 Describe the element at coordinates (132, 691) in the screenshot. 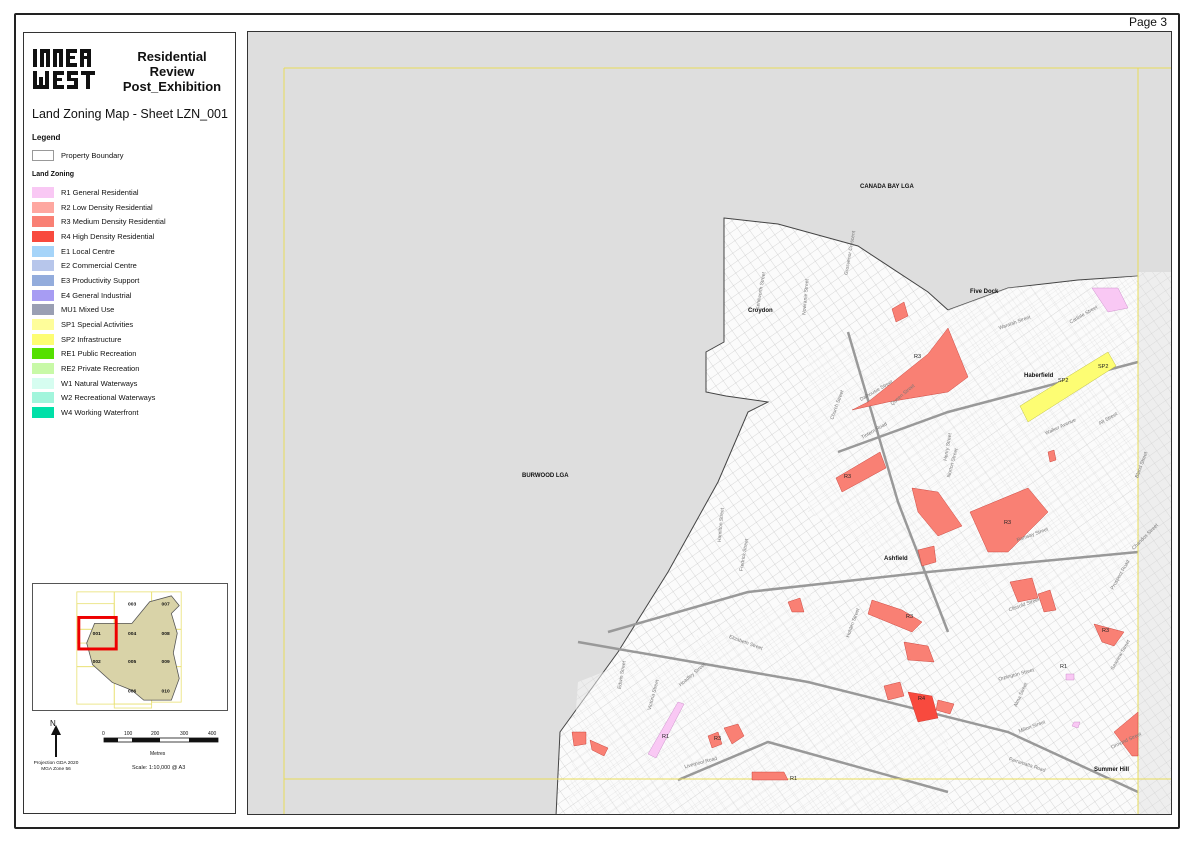

I see `key-map-tile-label: 006` at that location.